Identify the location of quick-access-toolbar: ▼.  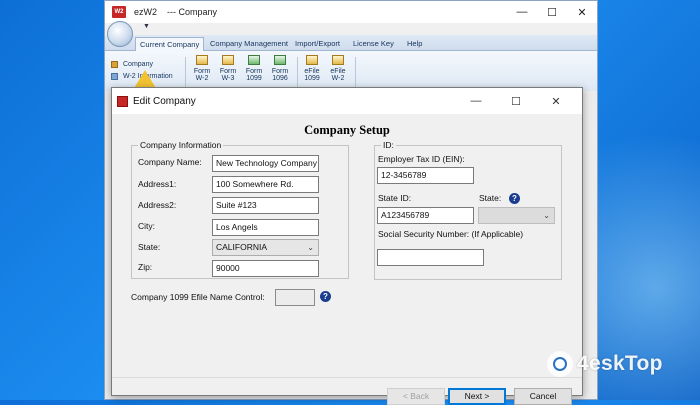
(351, 29).